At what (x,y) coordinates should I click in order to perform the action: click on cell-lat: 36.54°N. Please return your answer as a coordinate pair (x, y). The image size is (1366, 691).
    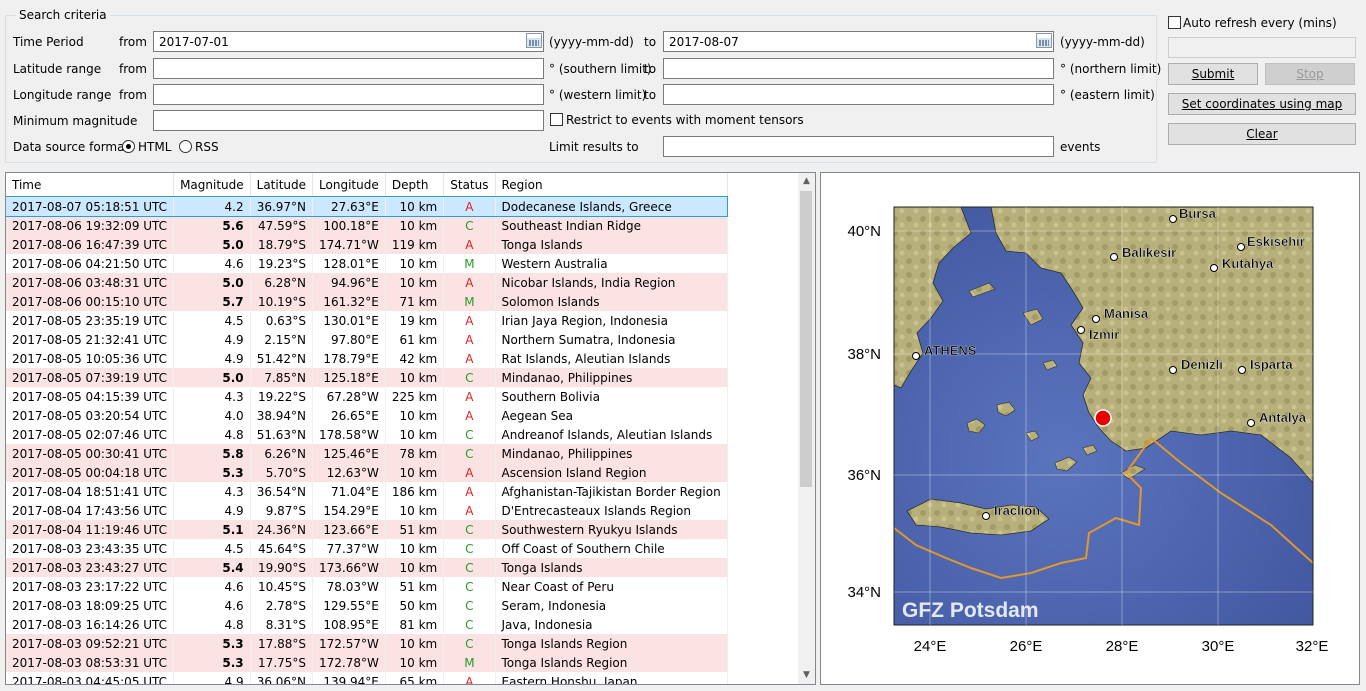
    Looking at the image, I should click on (282, 491).